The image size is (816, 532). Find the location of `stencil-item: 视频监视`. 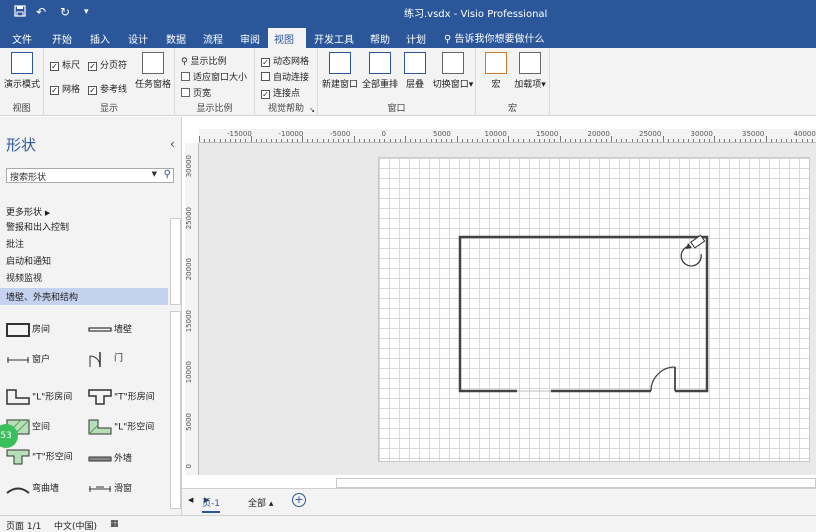

stencil-item: 视频监视 is located at coordinates (84, 277).